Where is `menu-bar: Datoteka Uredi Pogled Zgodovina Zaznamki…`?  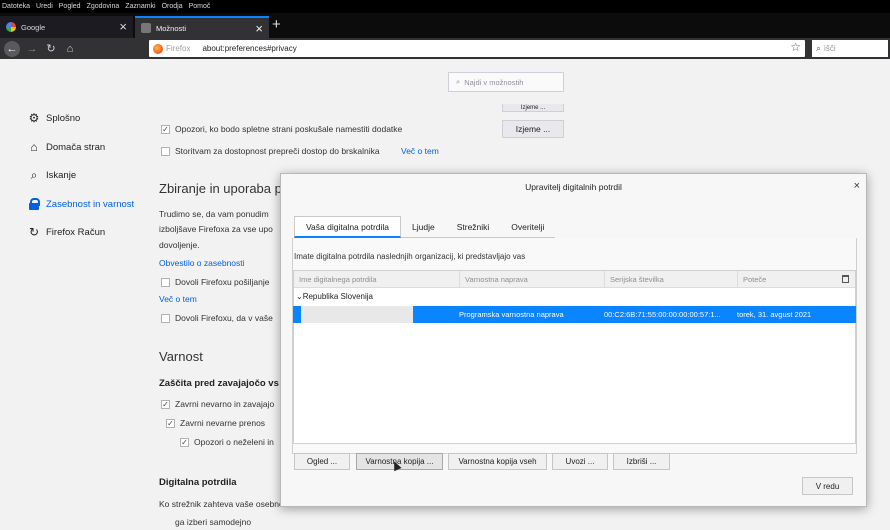 menu-bar: Datoteka Uredi Pogled Zgodovina Zaznamki… is located at coordinates (445, 6).